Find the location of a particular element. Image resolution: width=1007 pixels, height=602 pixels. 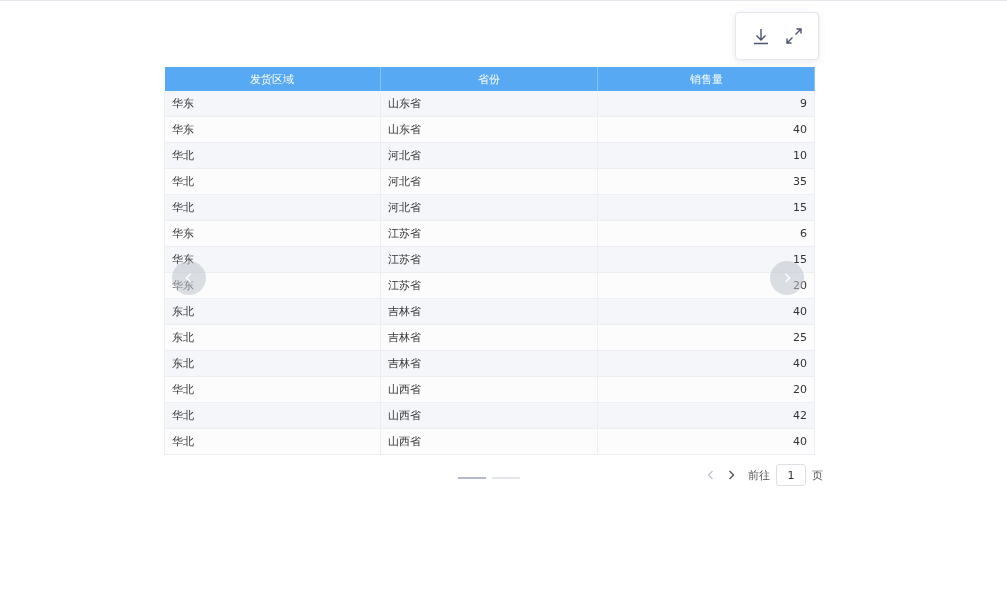

table-cell: 42 is located at coordinates (706, 415).